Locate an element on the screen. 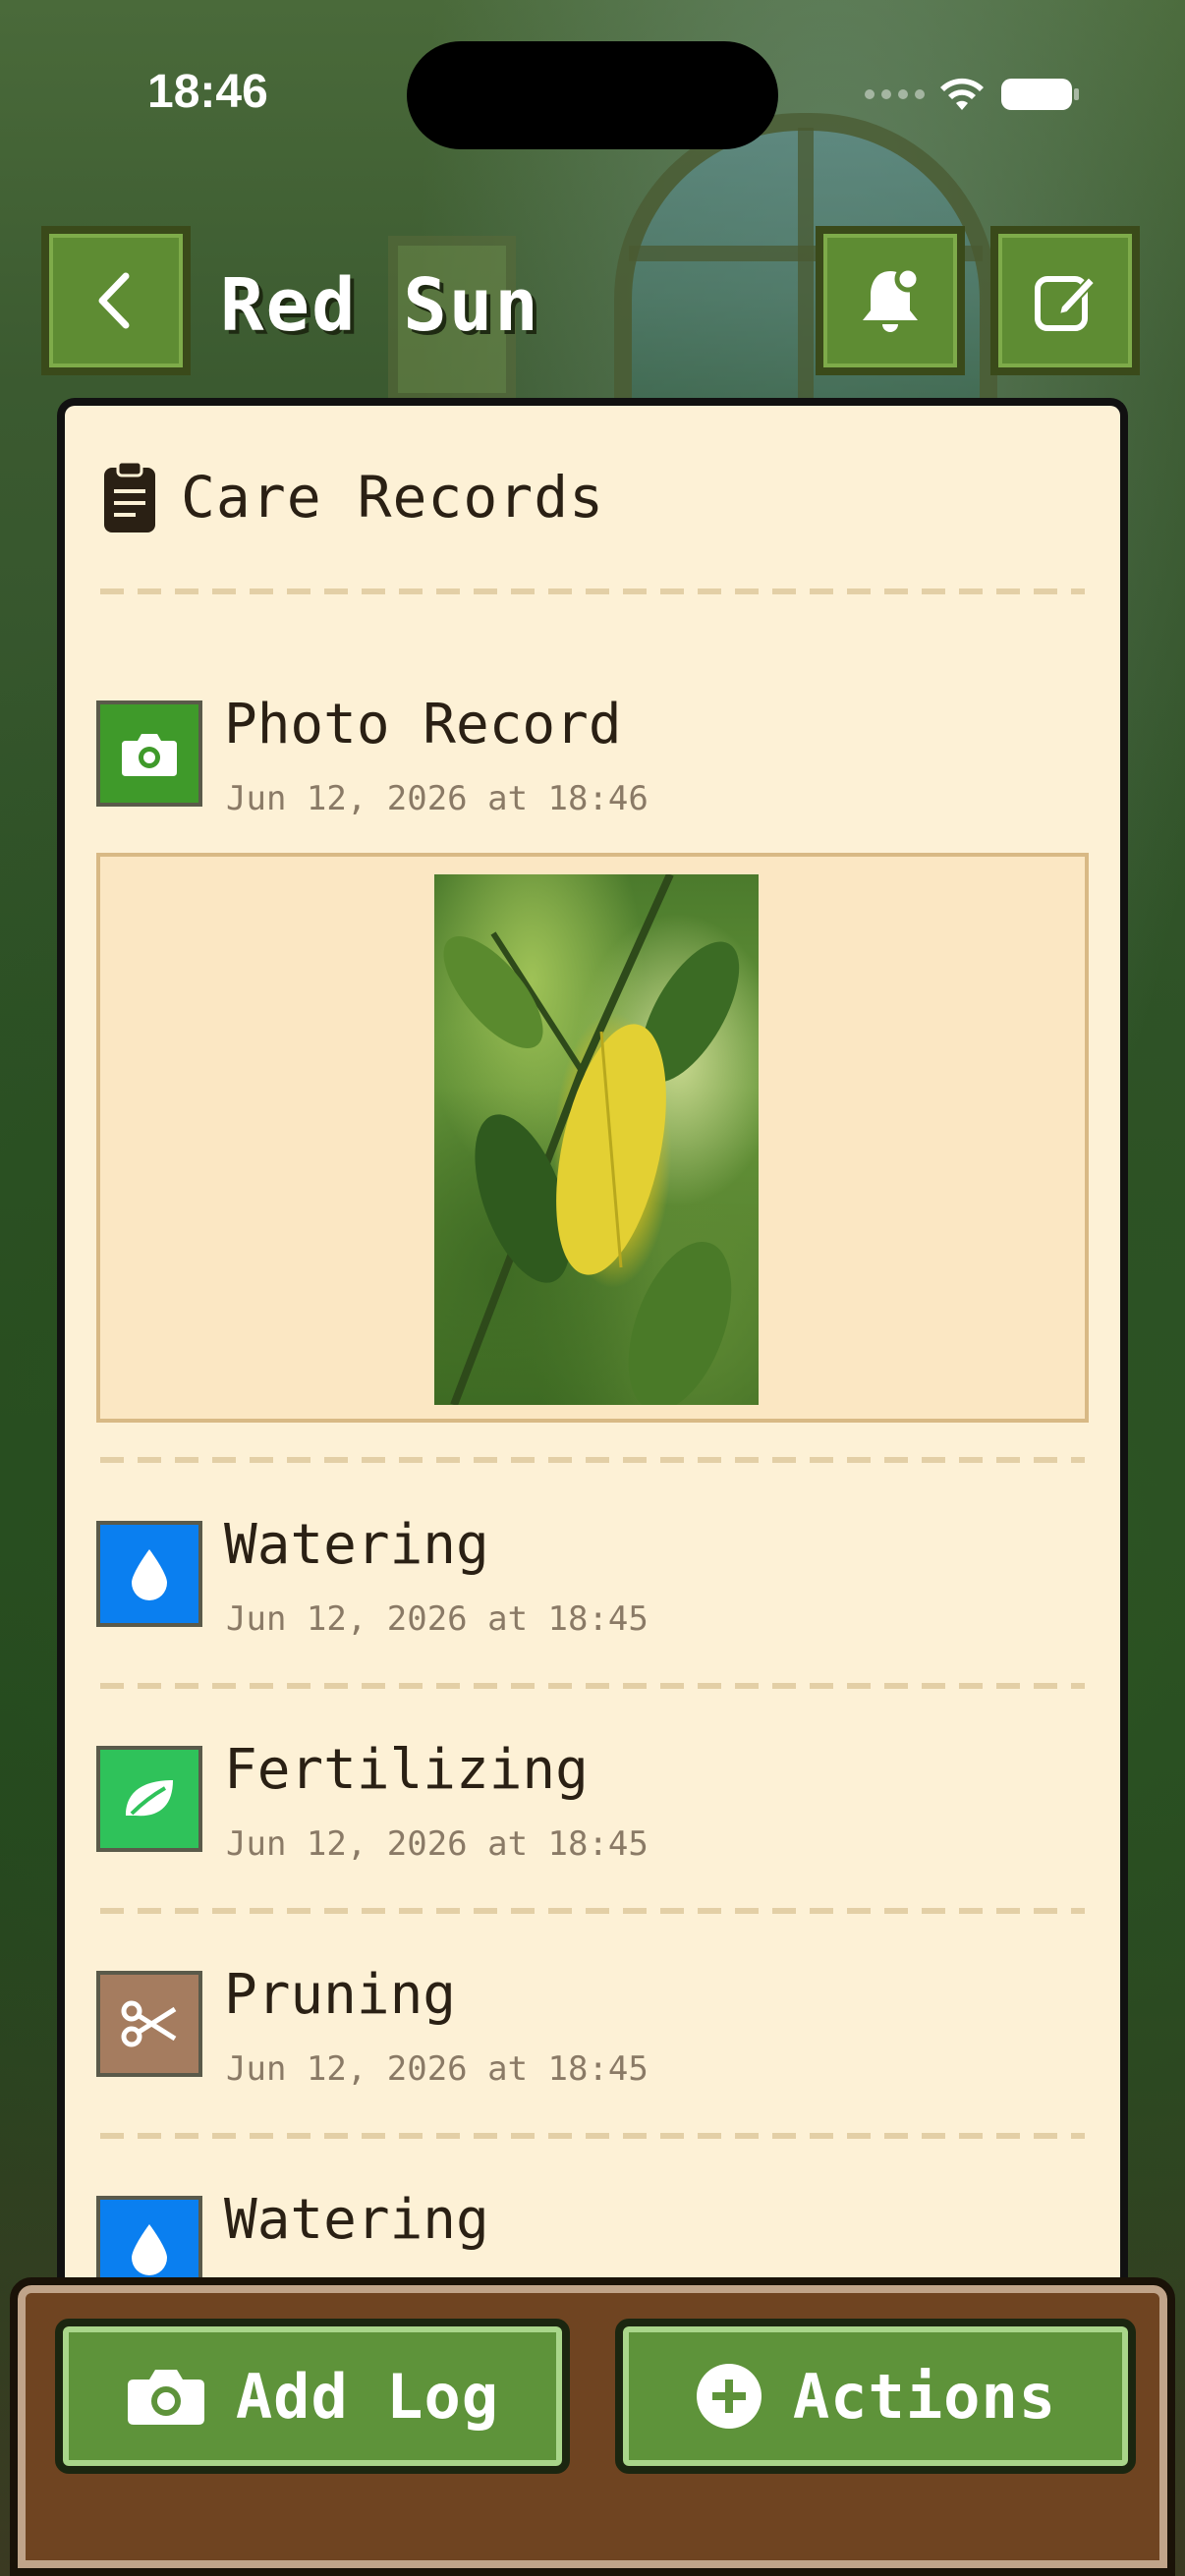 The width and height of the screenshot is (1185, 2576). record-item: Photo Record Jun 12, 2026 at 18:46 is located at coordinates (592, 755).